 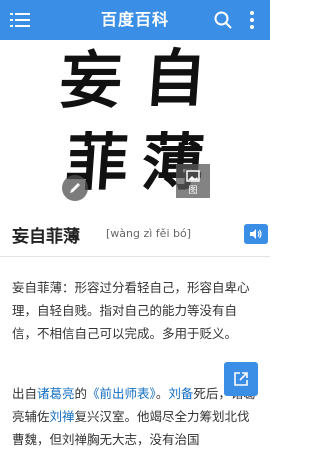 What do you see at coordinates (62, 416) in the screenshot?
I see `link-liu-shan: 刘禅` at bounding box center [62, 416].